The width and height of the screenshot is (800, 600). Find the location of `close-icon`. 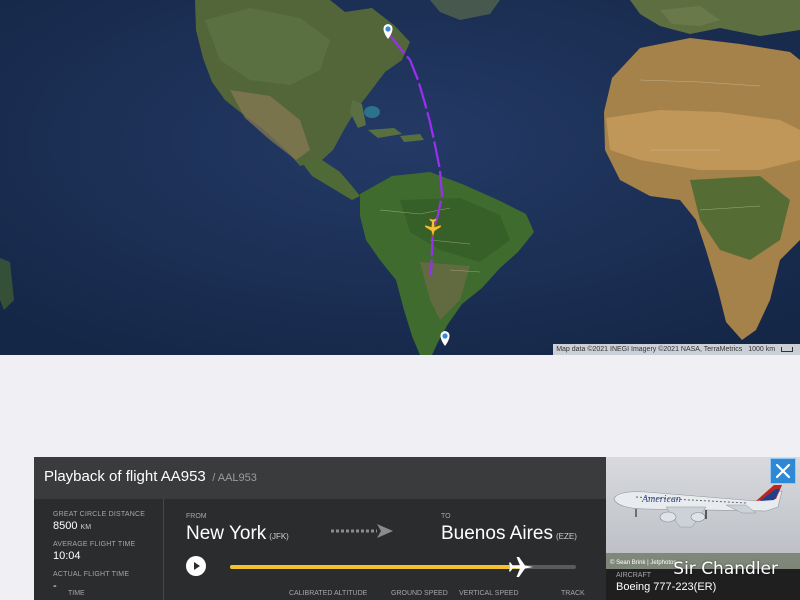

close-icon is located at coordinates (783, 471).